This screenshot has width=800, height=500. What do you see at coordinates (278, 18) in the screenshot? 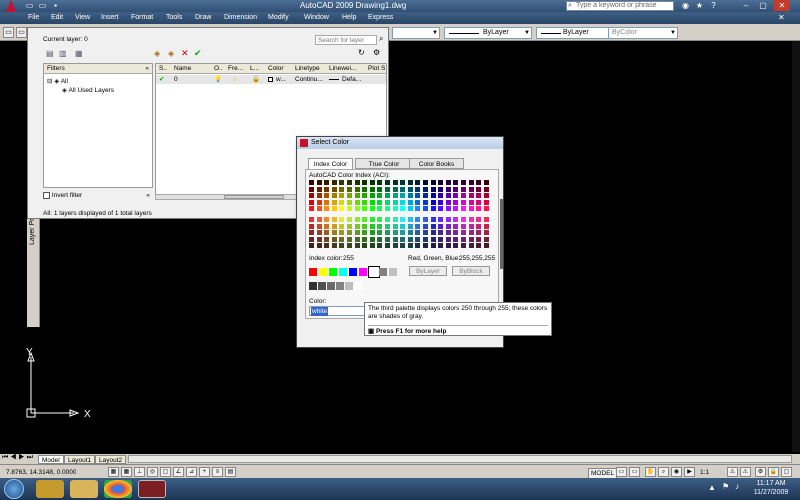
I see `menu-modify: Modify` at bounding box center [278, 18].